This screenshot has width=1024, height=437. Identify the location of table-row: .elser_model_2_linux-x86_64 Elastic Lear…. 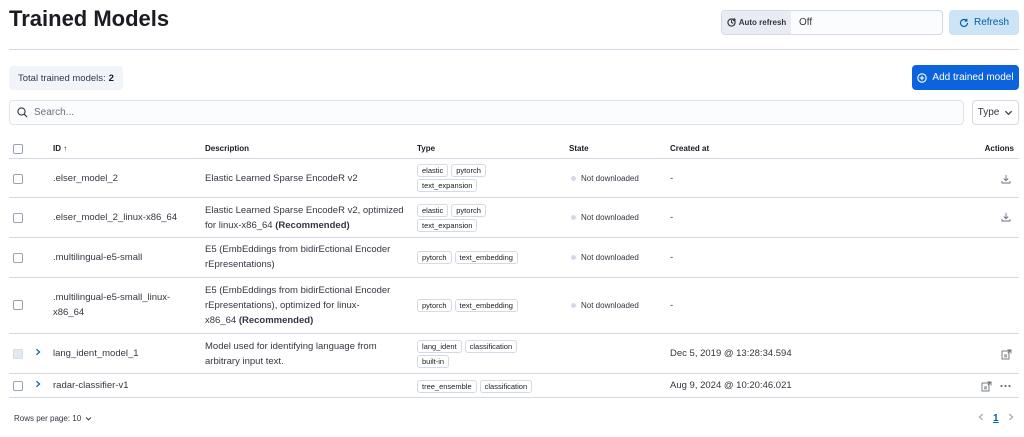
(514, 218).